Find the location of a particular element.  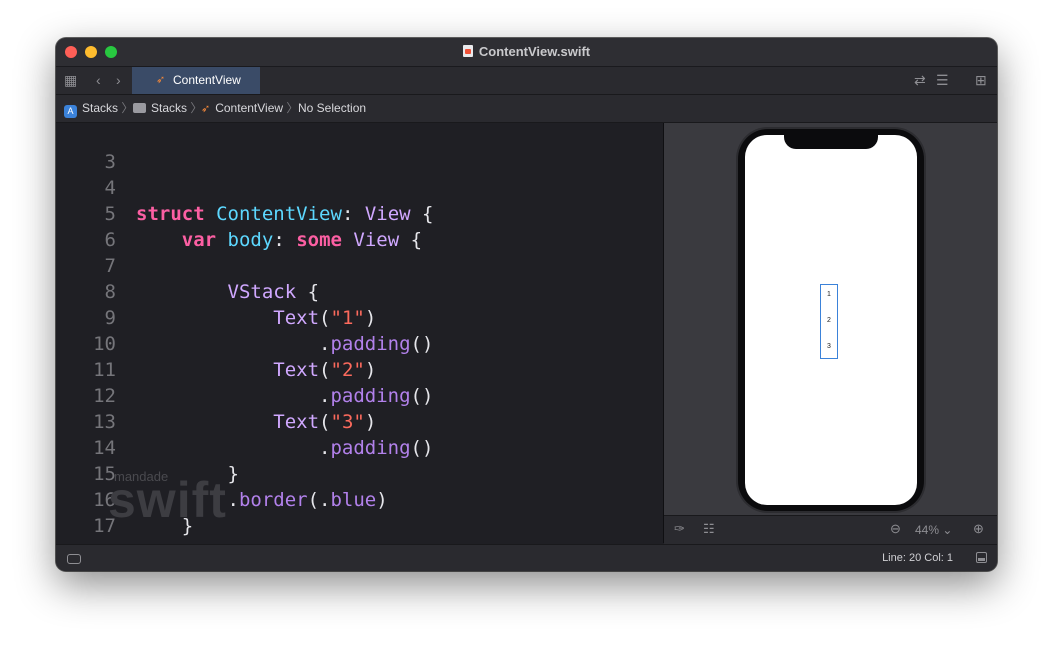

zoom-in-icon: ⊕ is located at coordinates (978, 529).